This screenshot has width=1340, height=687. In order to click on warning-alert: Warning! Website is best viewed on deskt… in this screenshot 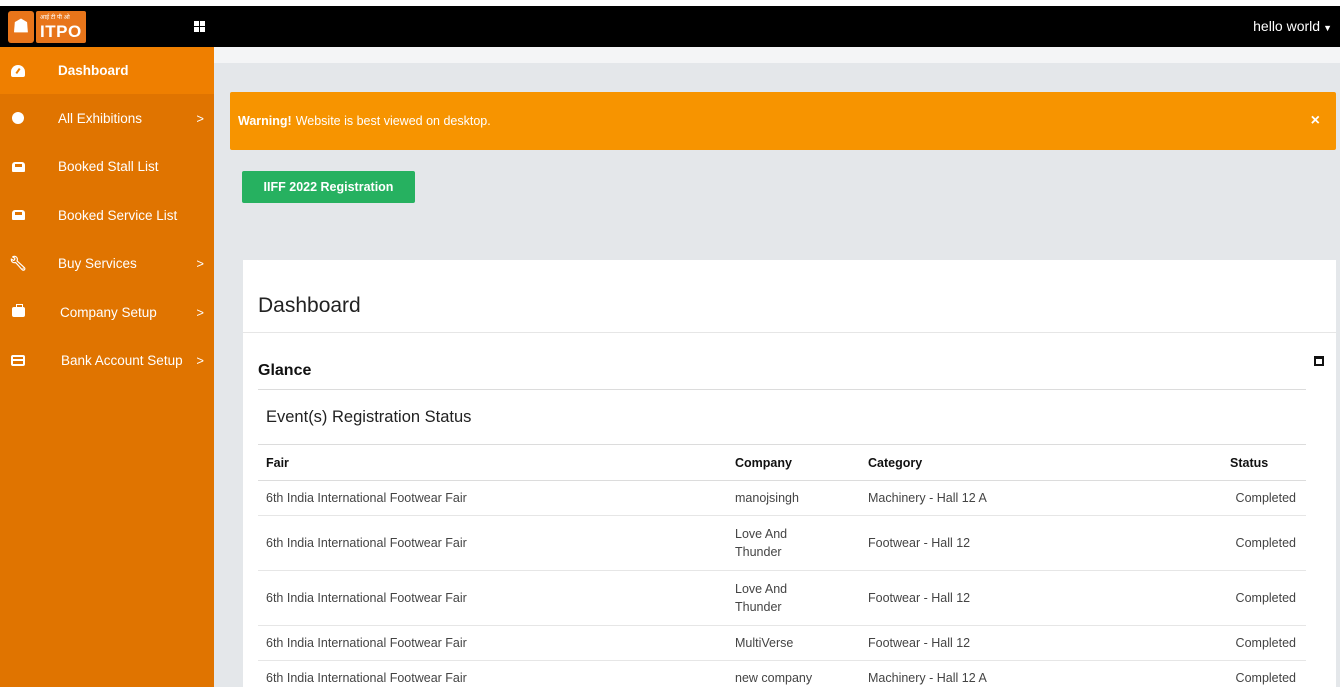, I will do `click(783, 121)`.